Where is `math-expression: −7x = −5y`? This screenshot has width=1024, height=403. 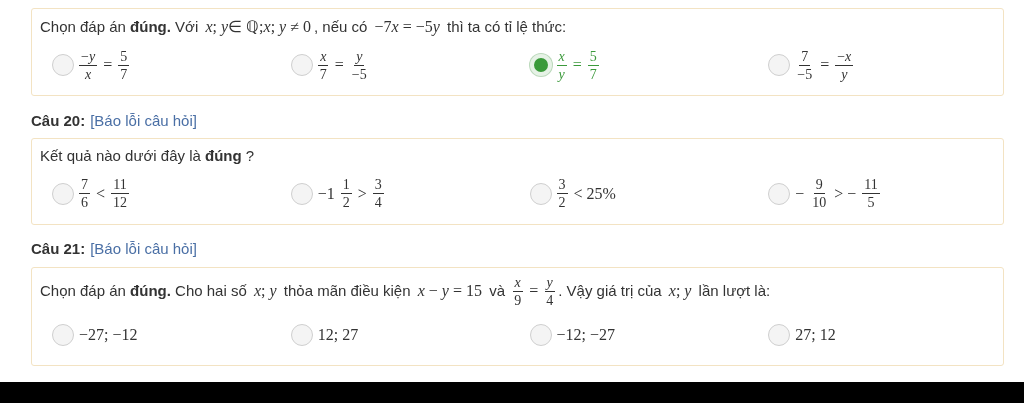 math-expression: −7x = −5y is located at coordinates (407, 27).